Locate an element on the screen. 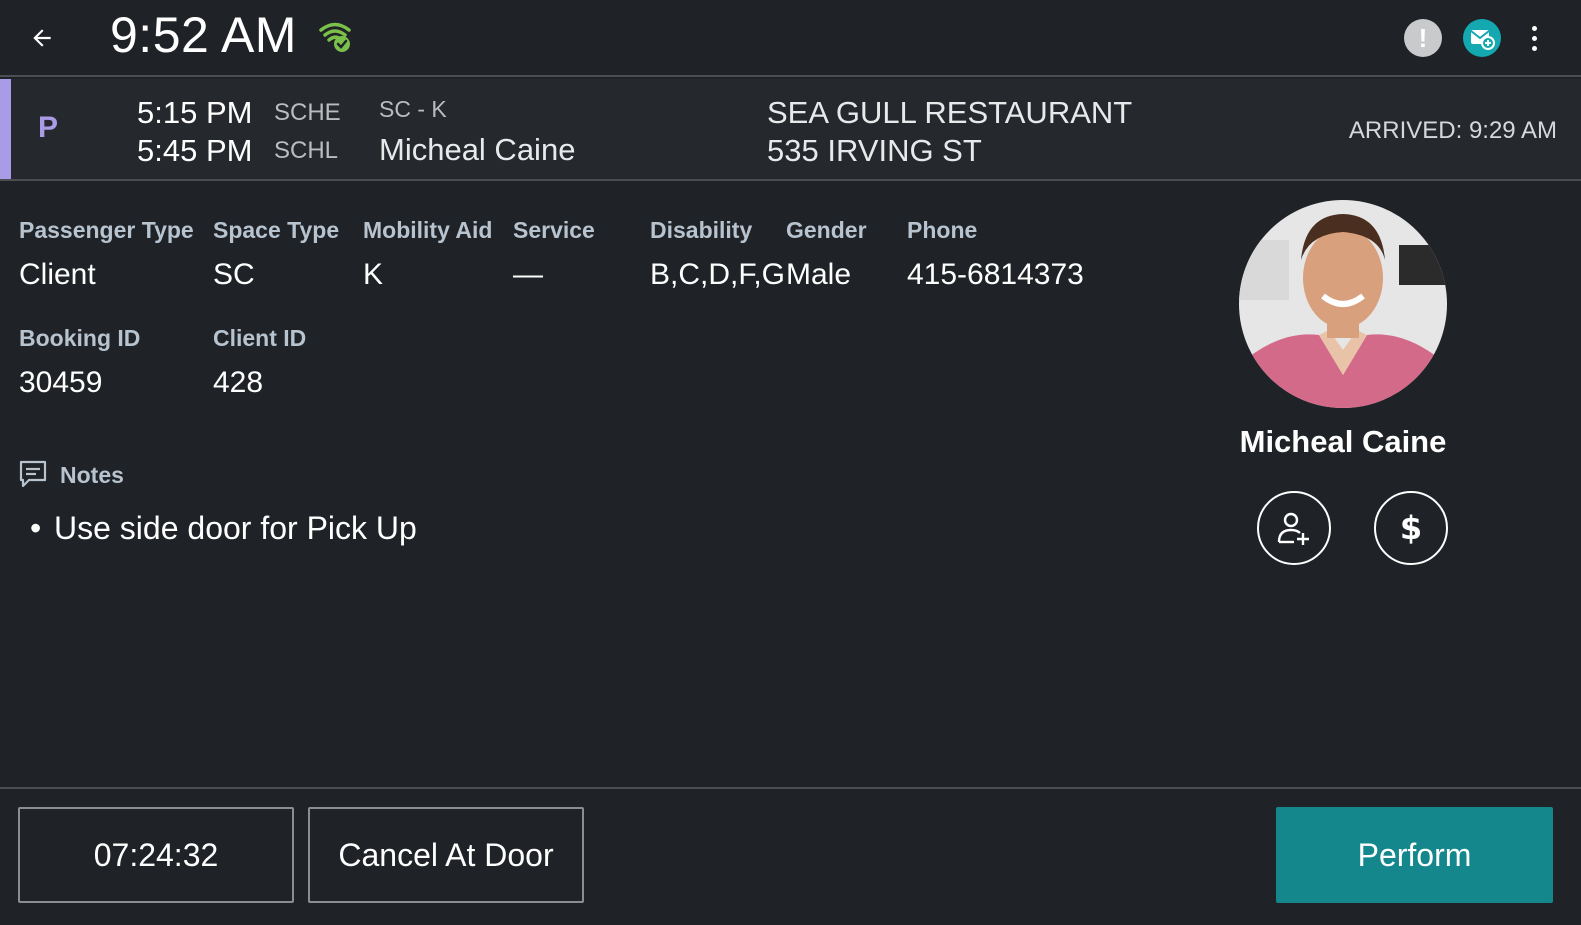 This screenshot has height=925, width=1581. service-code: SC - K is located at coordinates (413, 109).